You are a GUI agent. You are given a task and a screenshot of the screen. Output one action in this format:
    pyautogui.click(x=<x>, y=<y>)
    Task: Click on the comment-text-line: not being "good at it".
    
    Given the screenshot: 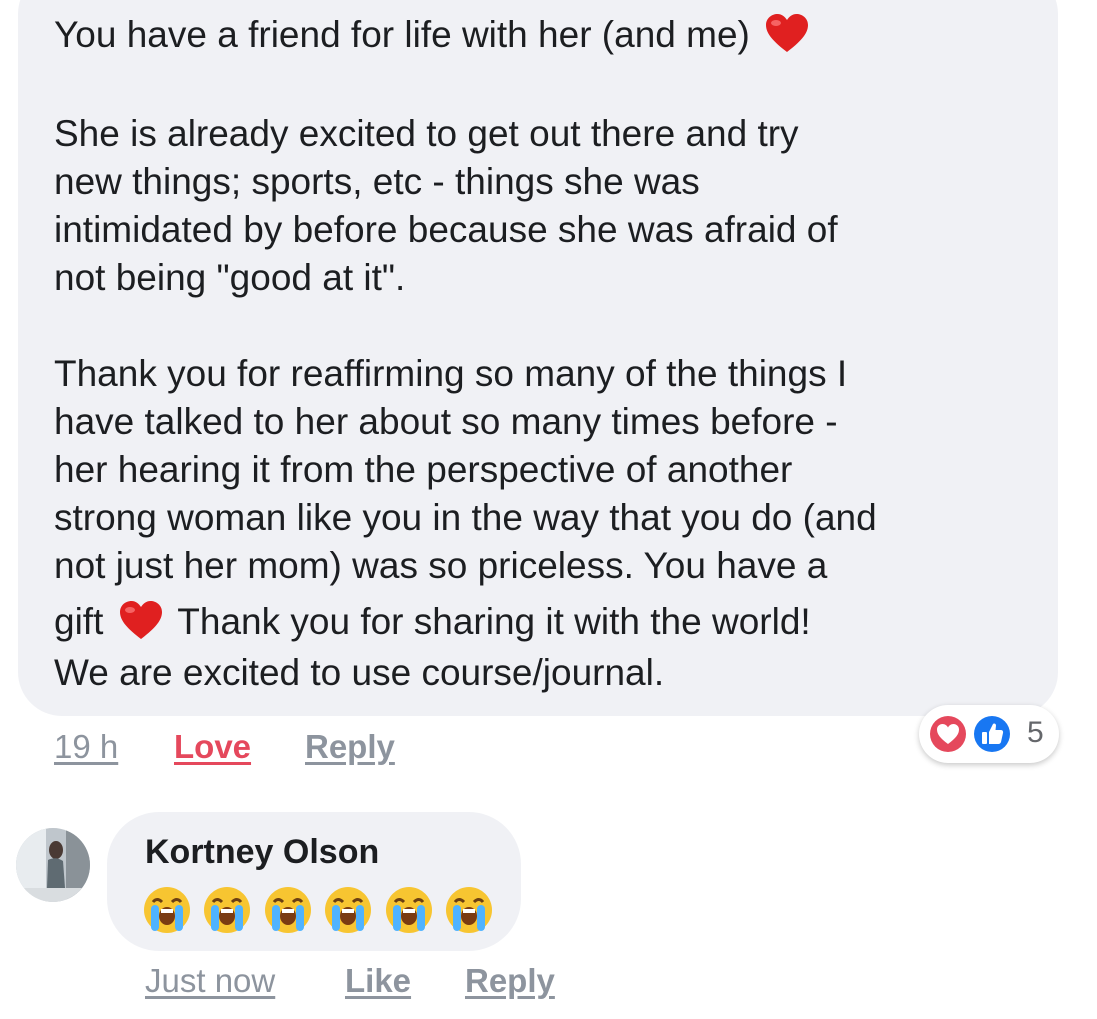 What is the action you would take?
    pyautogui.click(x=230, y=277)
    